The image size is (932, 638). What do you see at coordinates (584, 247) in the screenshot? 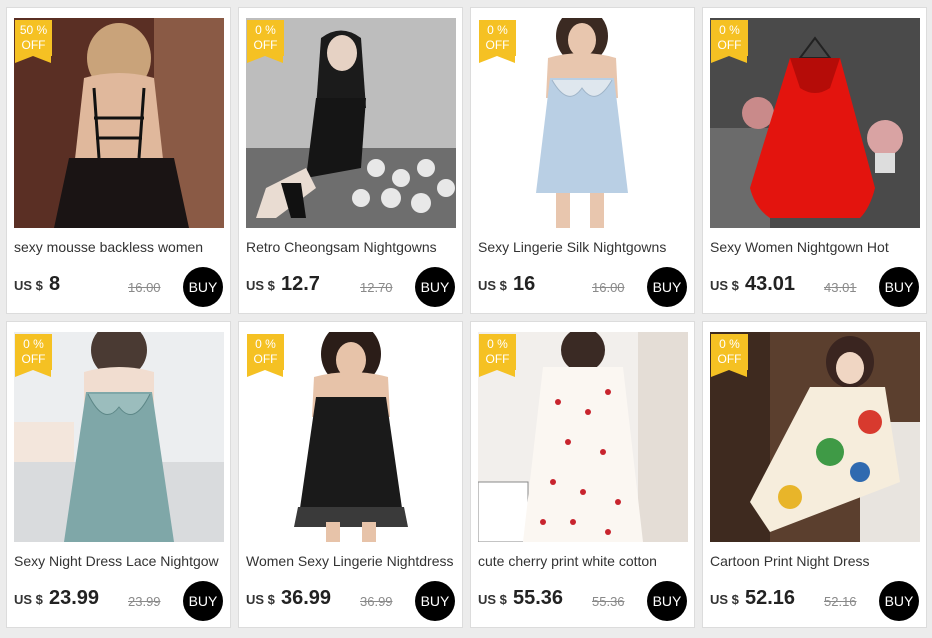
I see `product-title: Sexy Lingerie Silk Nightgowns` at bounding box center [584, 247].